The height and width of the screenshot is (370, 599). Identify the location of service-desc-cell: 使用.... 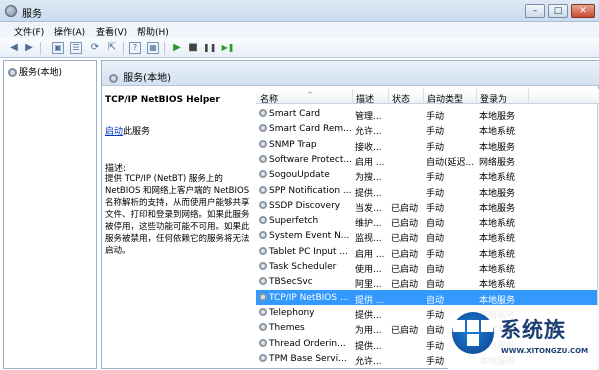
(368, 270).